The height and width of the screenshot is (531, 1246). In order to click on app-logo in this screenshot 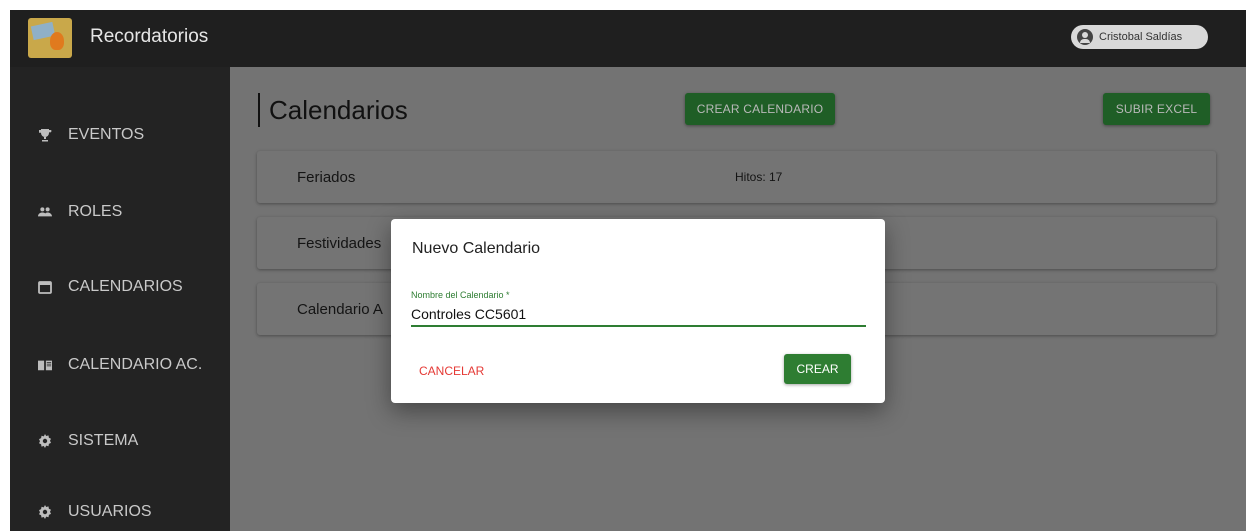, I will do `click(50, 38)`.